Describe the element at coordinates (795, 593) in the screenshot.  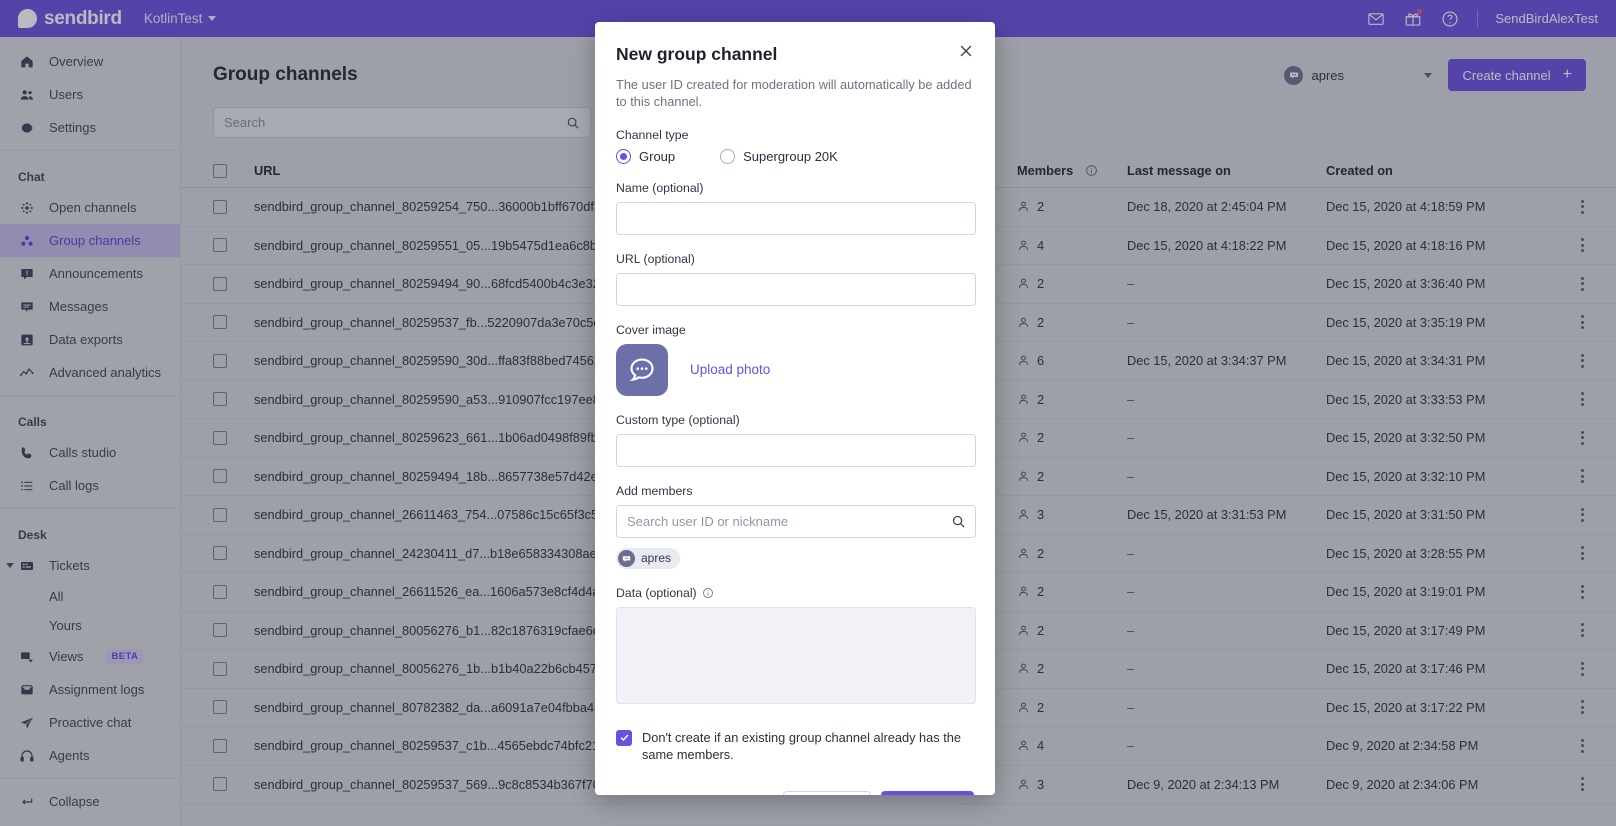
I see `data-label: Data (optional)` at that location.